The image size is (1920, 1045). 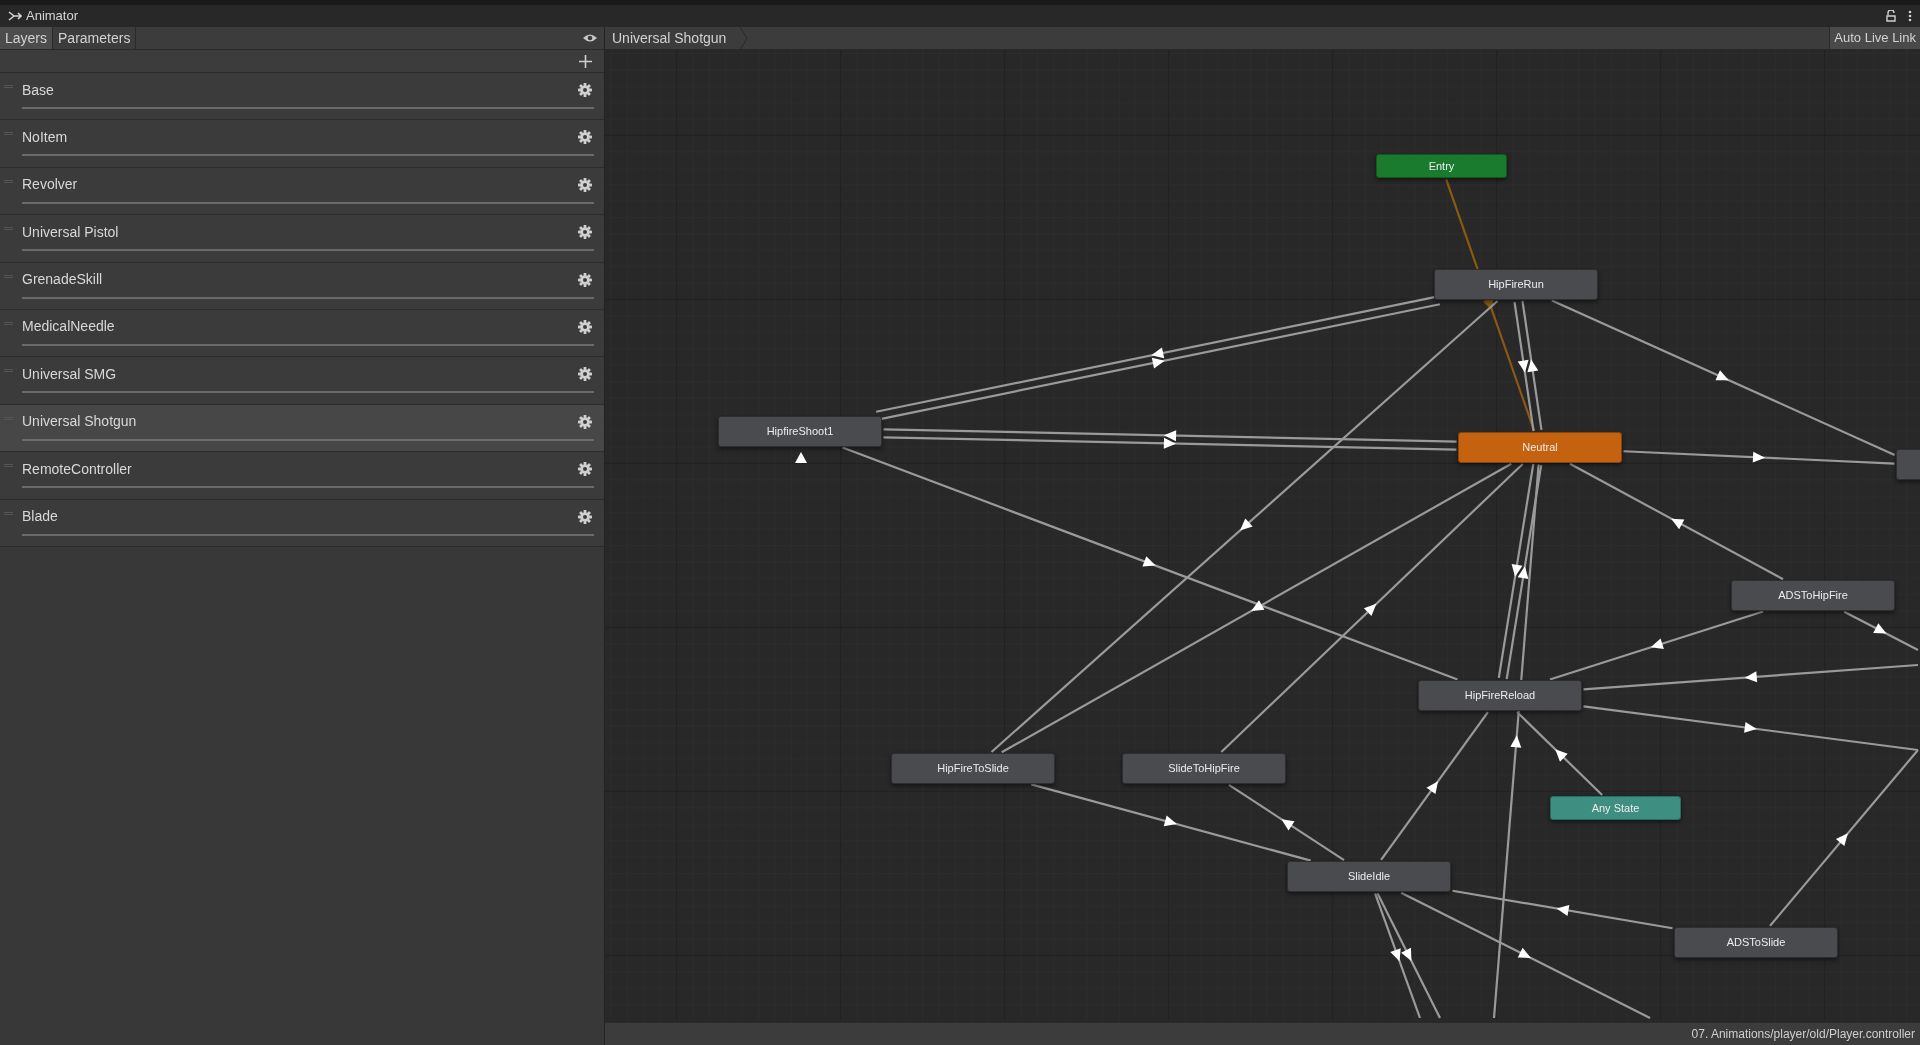 What do you see at coordinates (1500, 695) in the screenshot?
I see `state-node: HipFireReload` at bounding box center [1500, 695].